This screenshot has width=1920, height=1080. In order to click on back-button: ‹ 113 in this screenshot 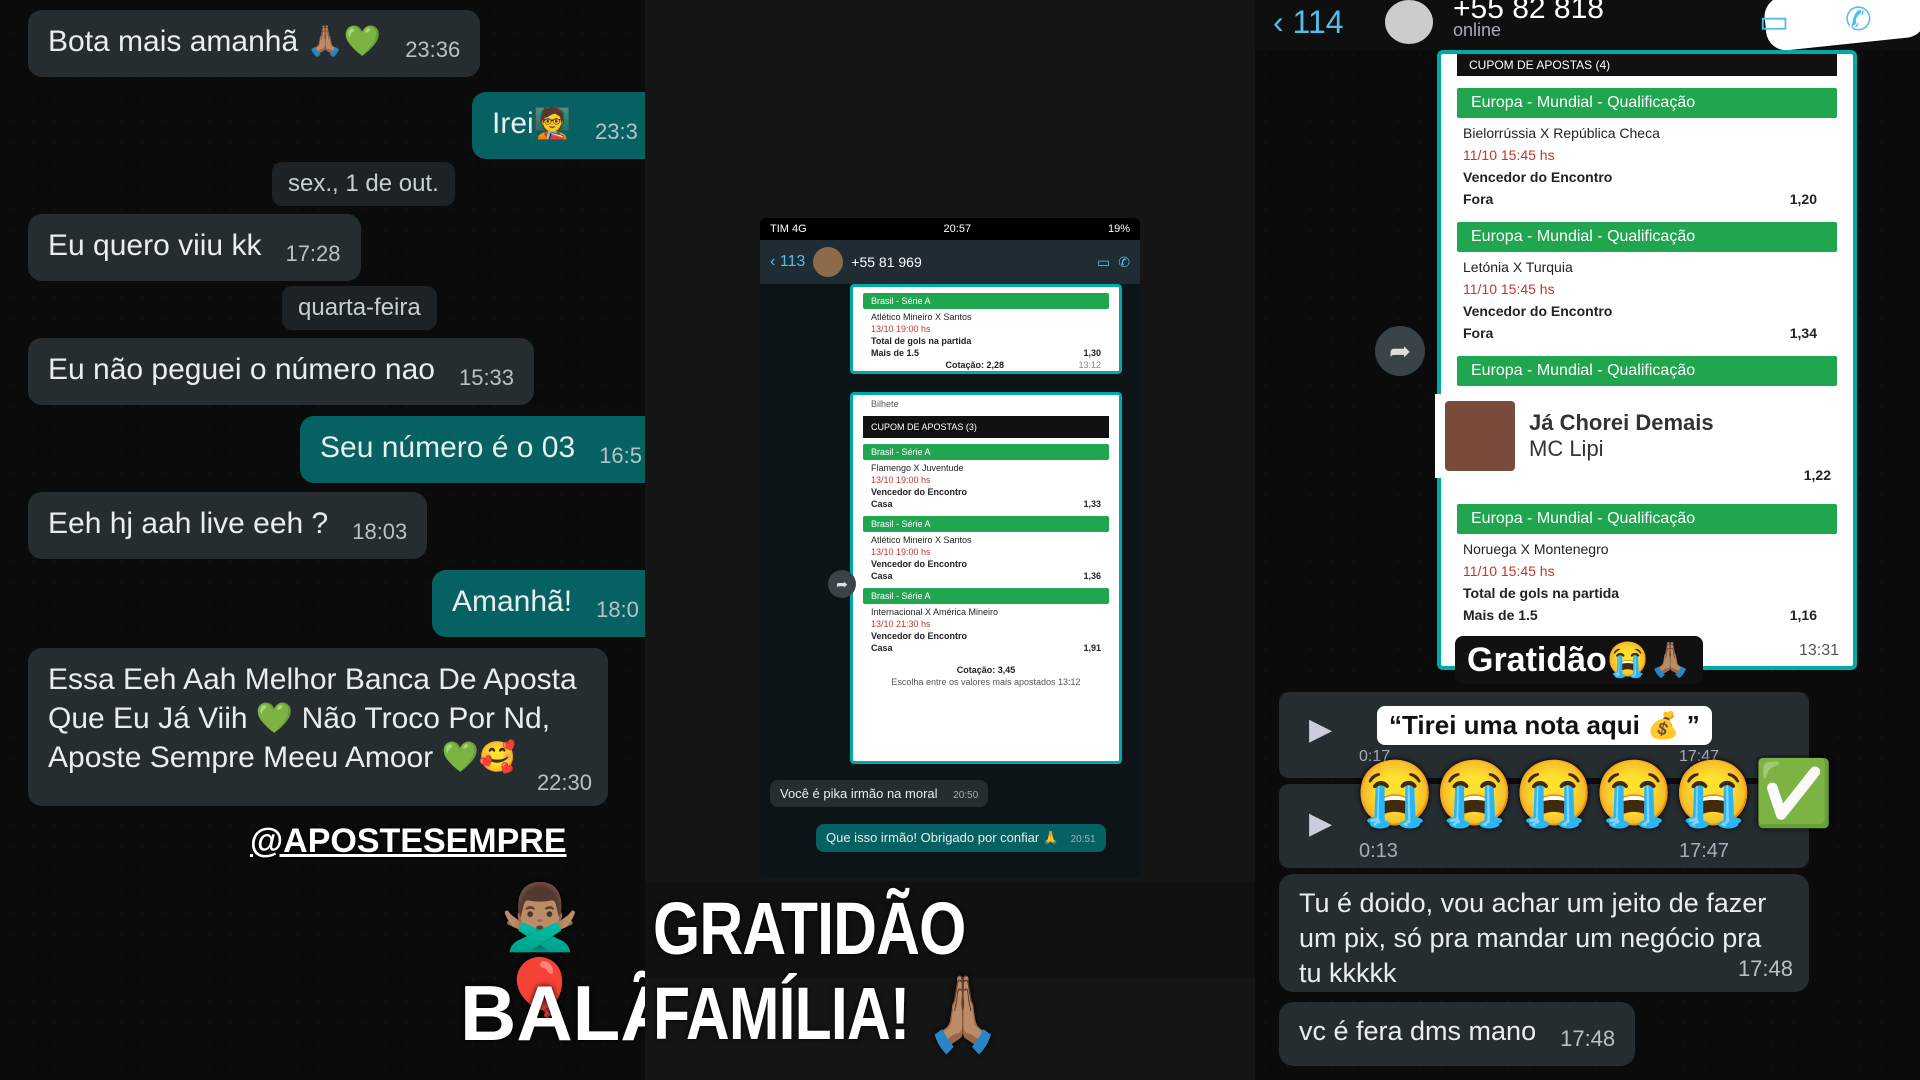, I will do `click(787, 262)`.